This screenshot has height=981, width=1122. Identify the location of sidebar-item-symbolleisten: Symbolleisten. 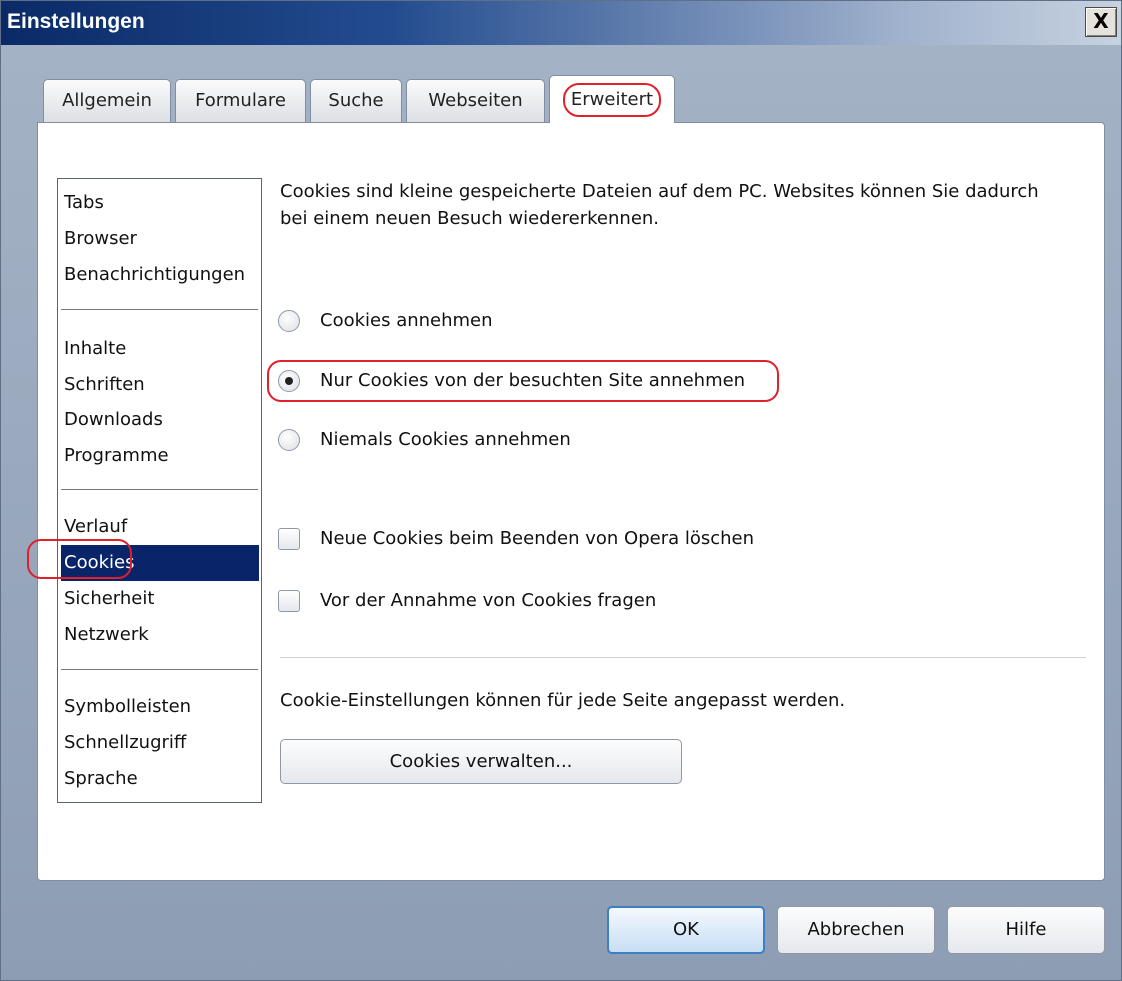
(159, 707).